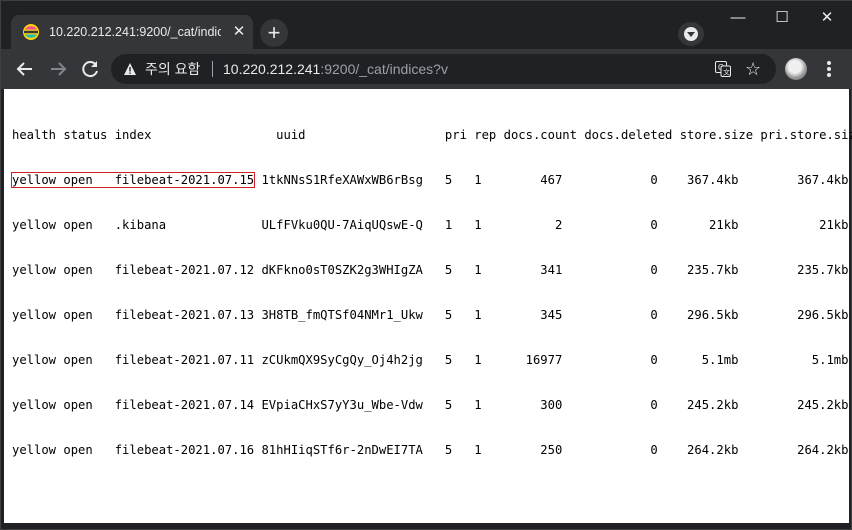 This screenshot has width=852, height=530. I want to click on reload-icon, so click(90, 69).